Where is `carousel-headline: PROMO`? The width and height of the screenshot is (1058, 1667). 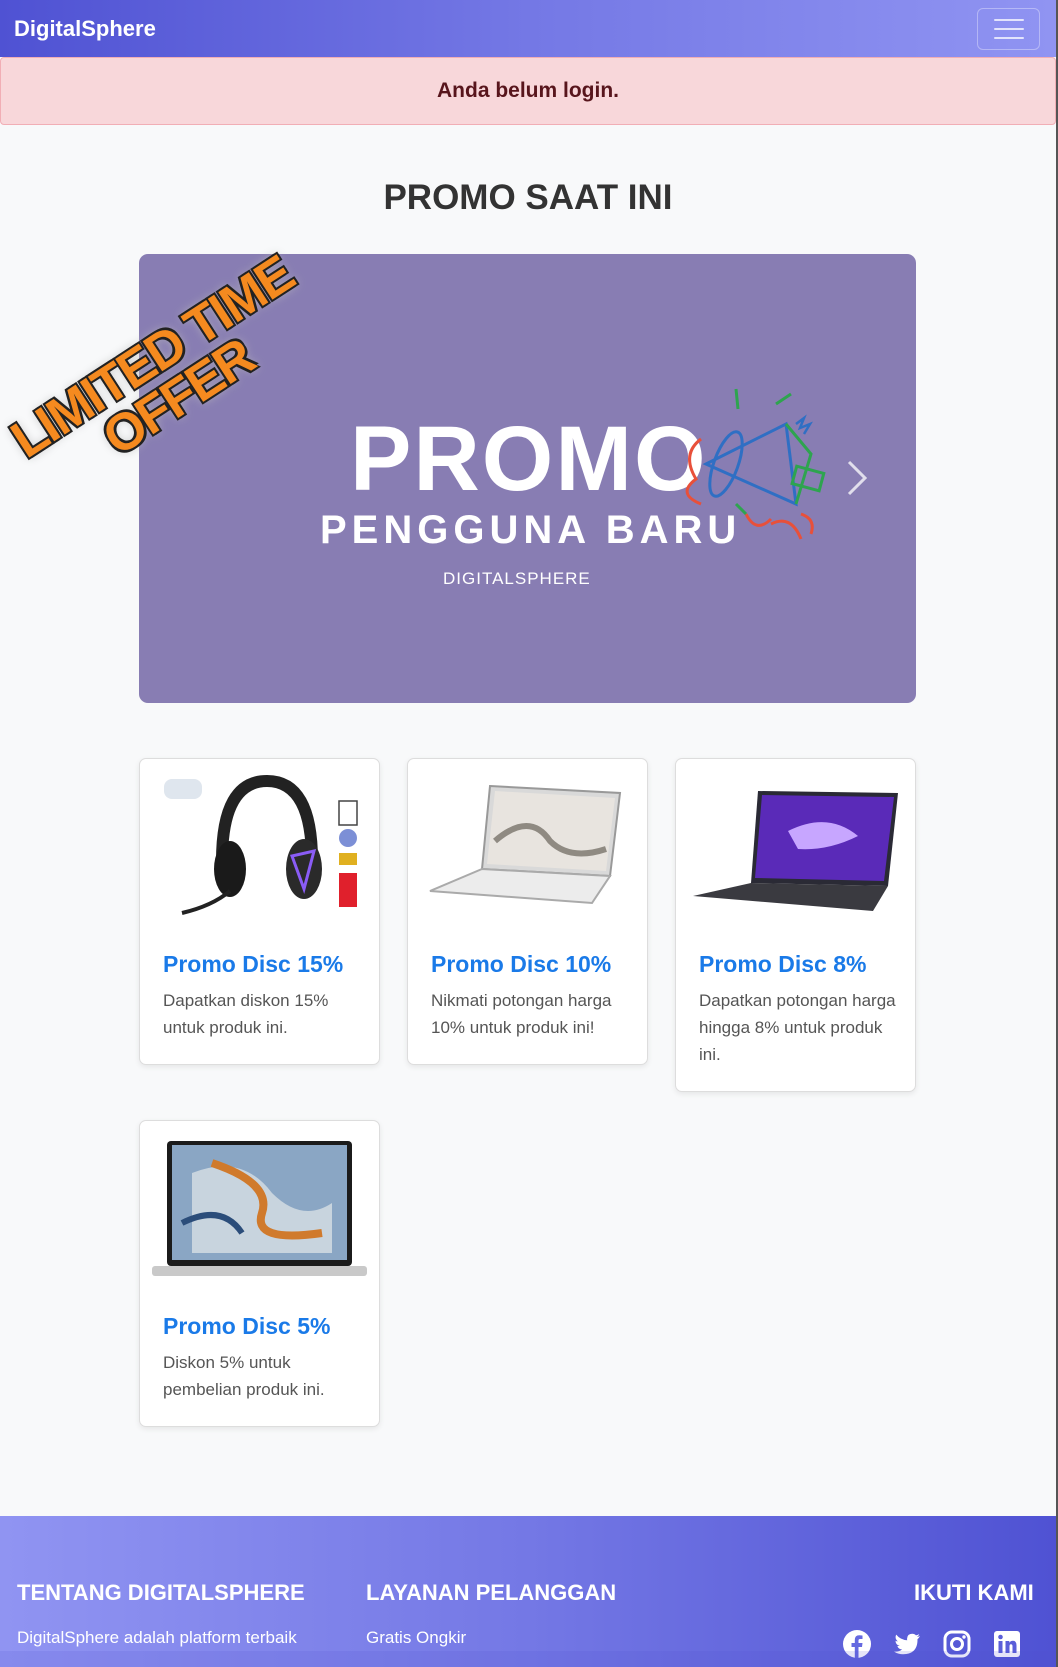
carousel-headline: PROMO is located at coordinates (529, 459).